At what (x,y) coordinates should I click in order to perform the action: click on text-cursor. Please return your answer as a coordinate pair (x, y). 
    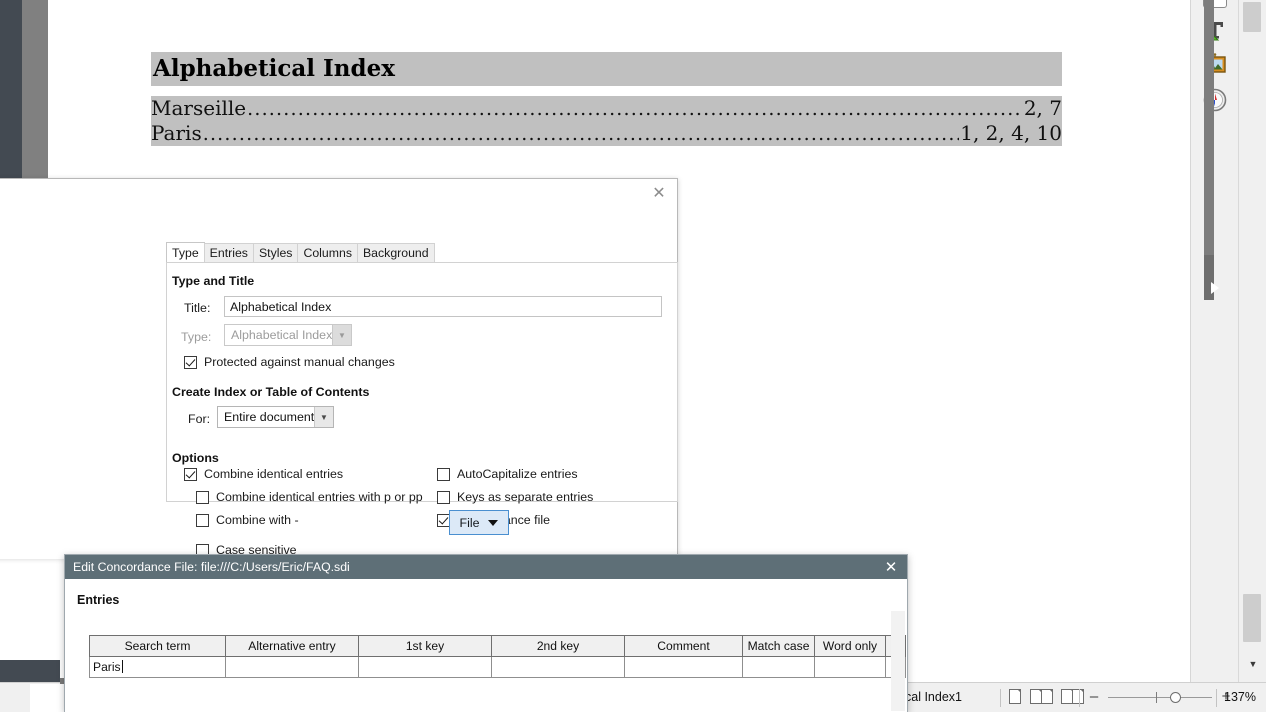
    Looking at the image, I should click on (122, 666).